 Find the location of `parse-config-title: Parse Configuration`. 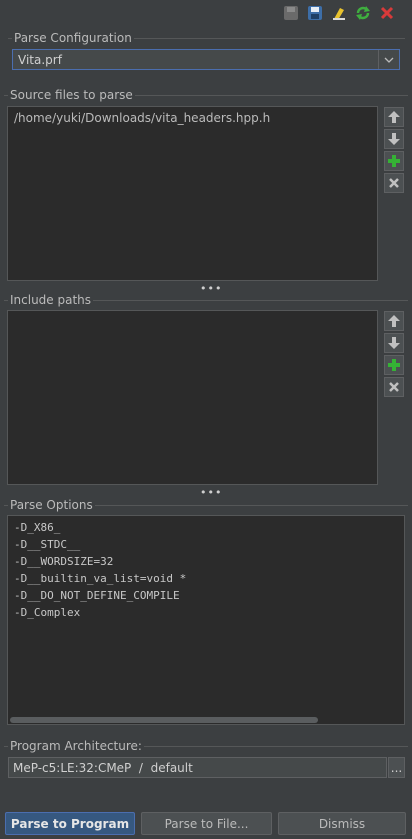

parse-config-title: Parse Configuration is located at coordinates (73, 38).